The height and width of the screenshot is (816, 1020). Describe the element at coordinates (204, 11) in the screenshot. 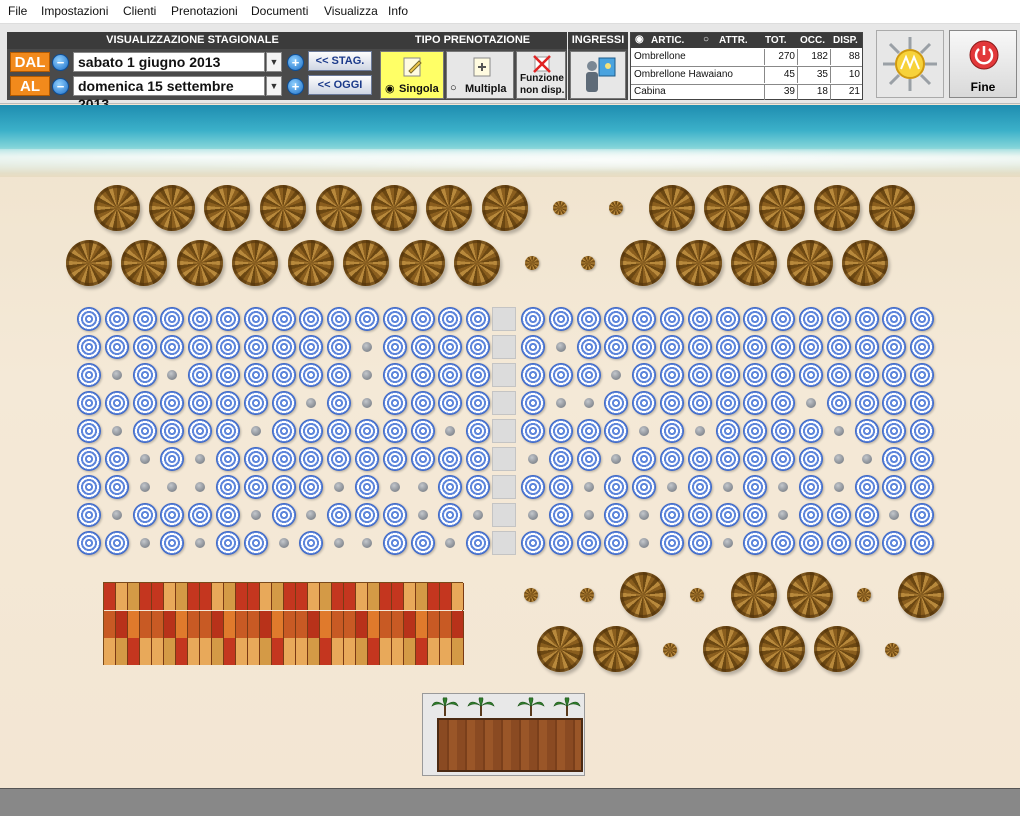

I see `menu-prenotazioni: Prenotazioni` at that location.